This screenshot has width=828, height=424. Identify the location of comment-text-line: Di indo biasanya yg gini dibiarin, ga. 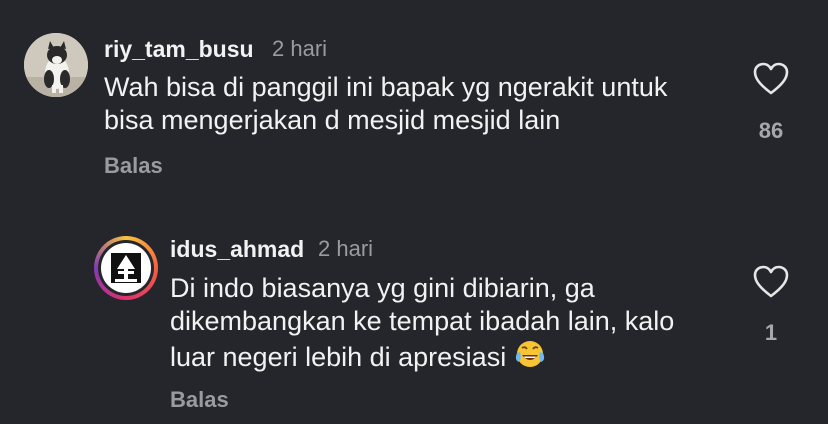
(382, 288).